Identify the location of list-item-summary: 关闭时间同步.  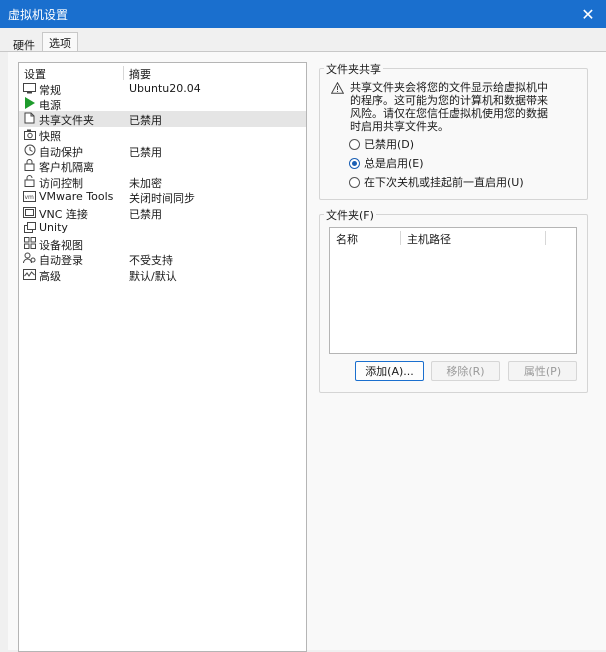
(162, 198).